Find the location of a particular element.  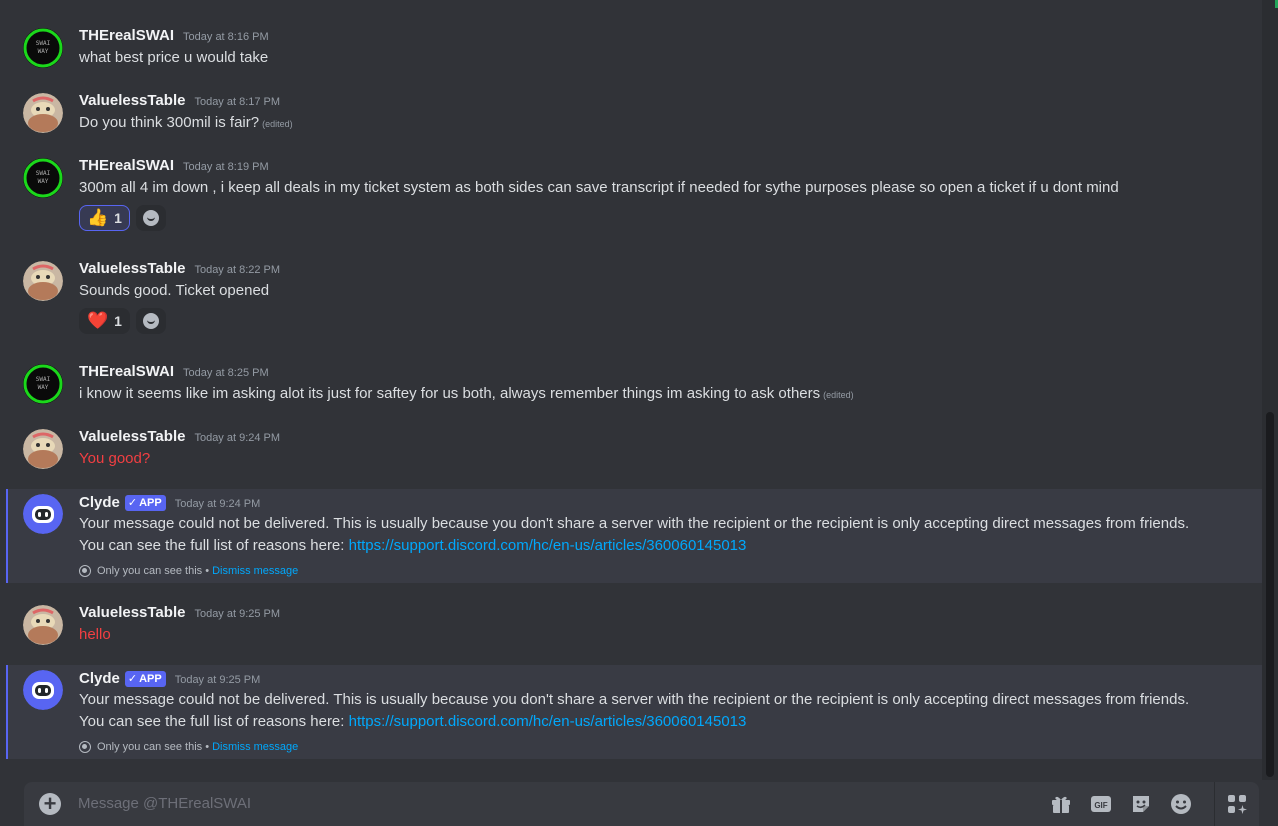

message-text: what best price u would take is located at coordinates (174, 57).